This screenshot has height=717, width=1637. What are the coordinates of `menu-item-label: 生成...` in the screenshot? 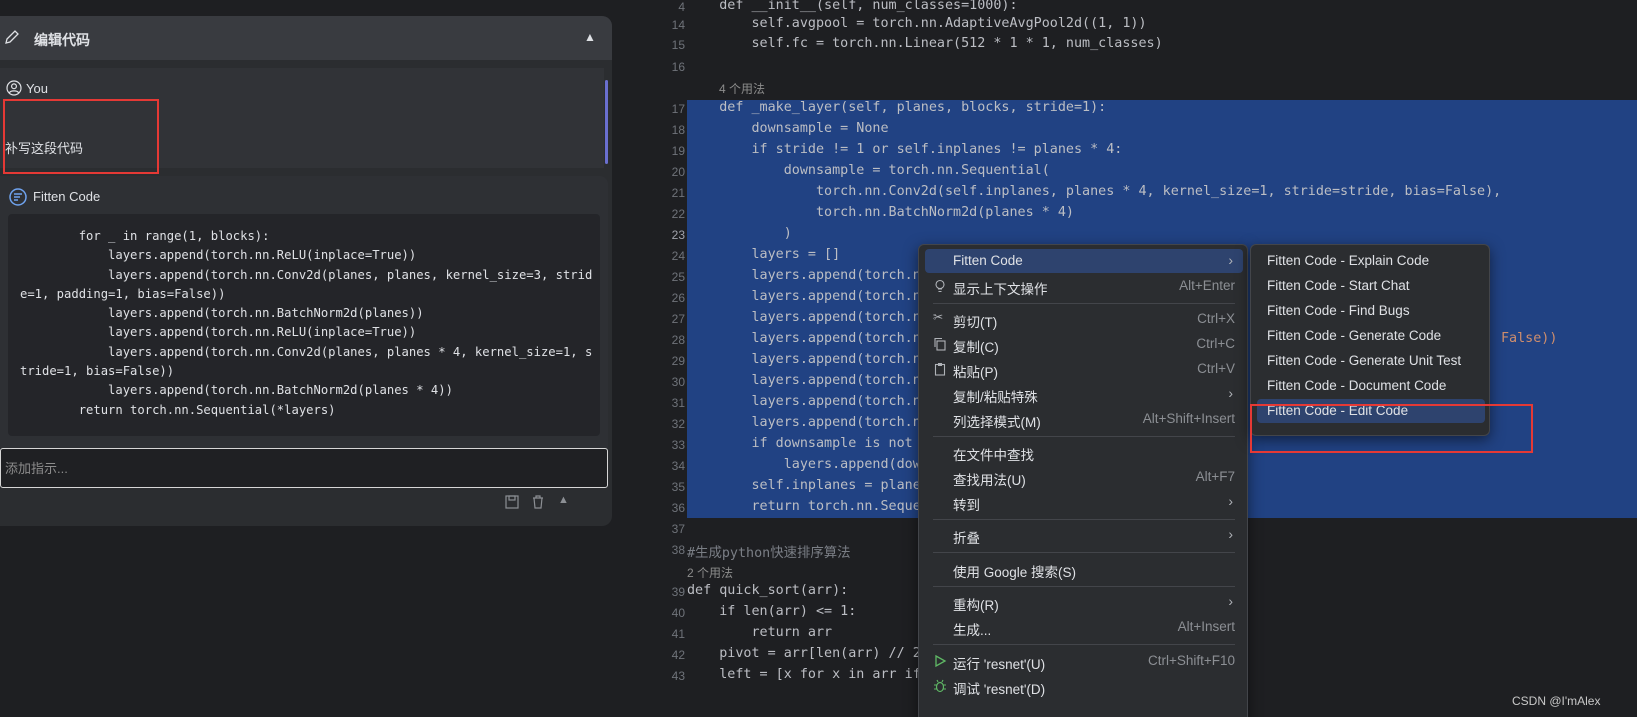 It's located at (972, 630).